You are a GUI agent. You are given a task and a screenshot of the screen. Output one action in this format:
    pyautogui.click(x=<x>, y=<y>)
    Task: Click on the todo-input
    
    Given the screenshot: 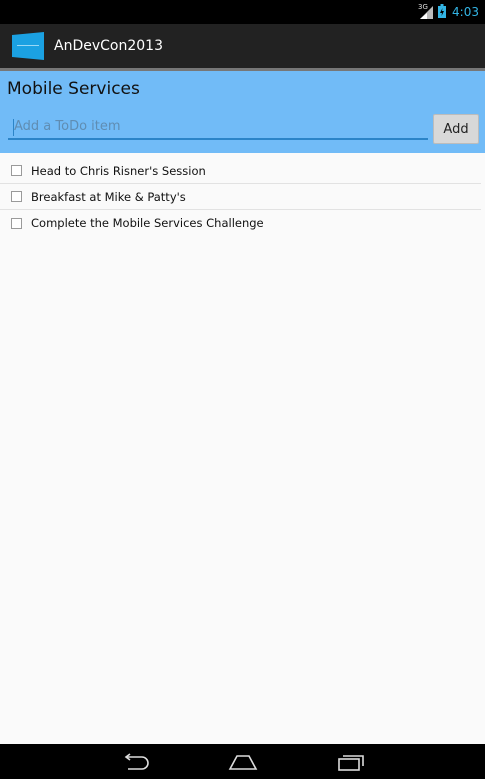 What is the action you would take?
    pyautogui.click(x=218, y=127)
    